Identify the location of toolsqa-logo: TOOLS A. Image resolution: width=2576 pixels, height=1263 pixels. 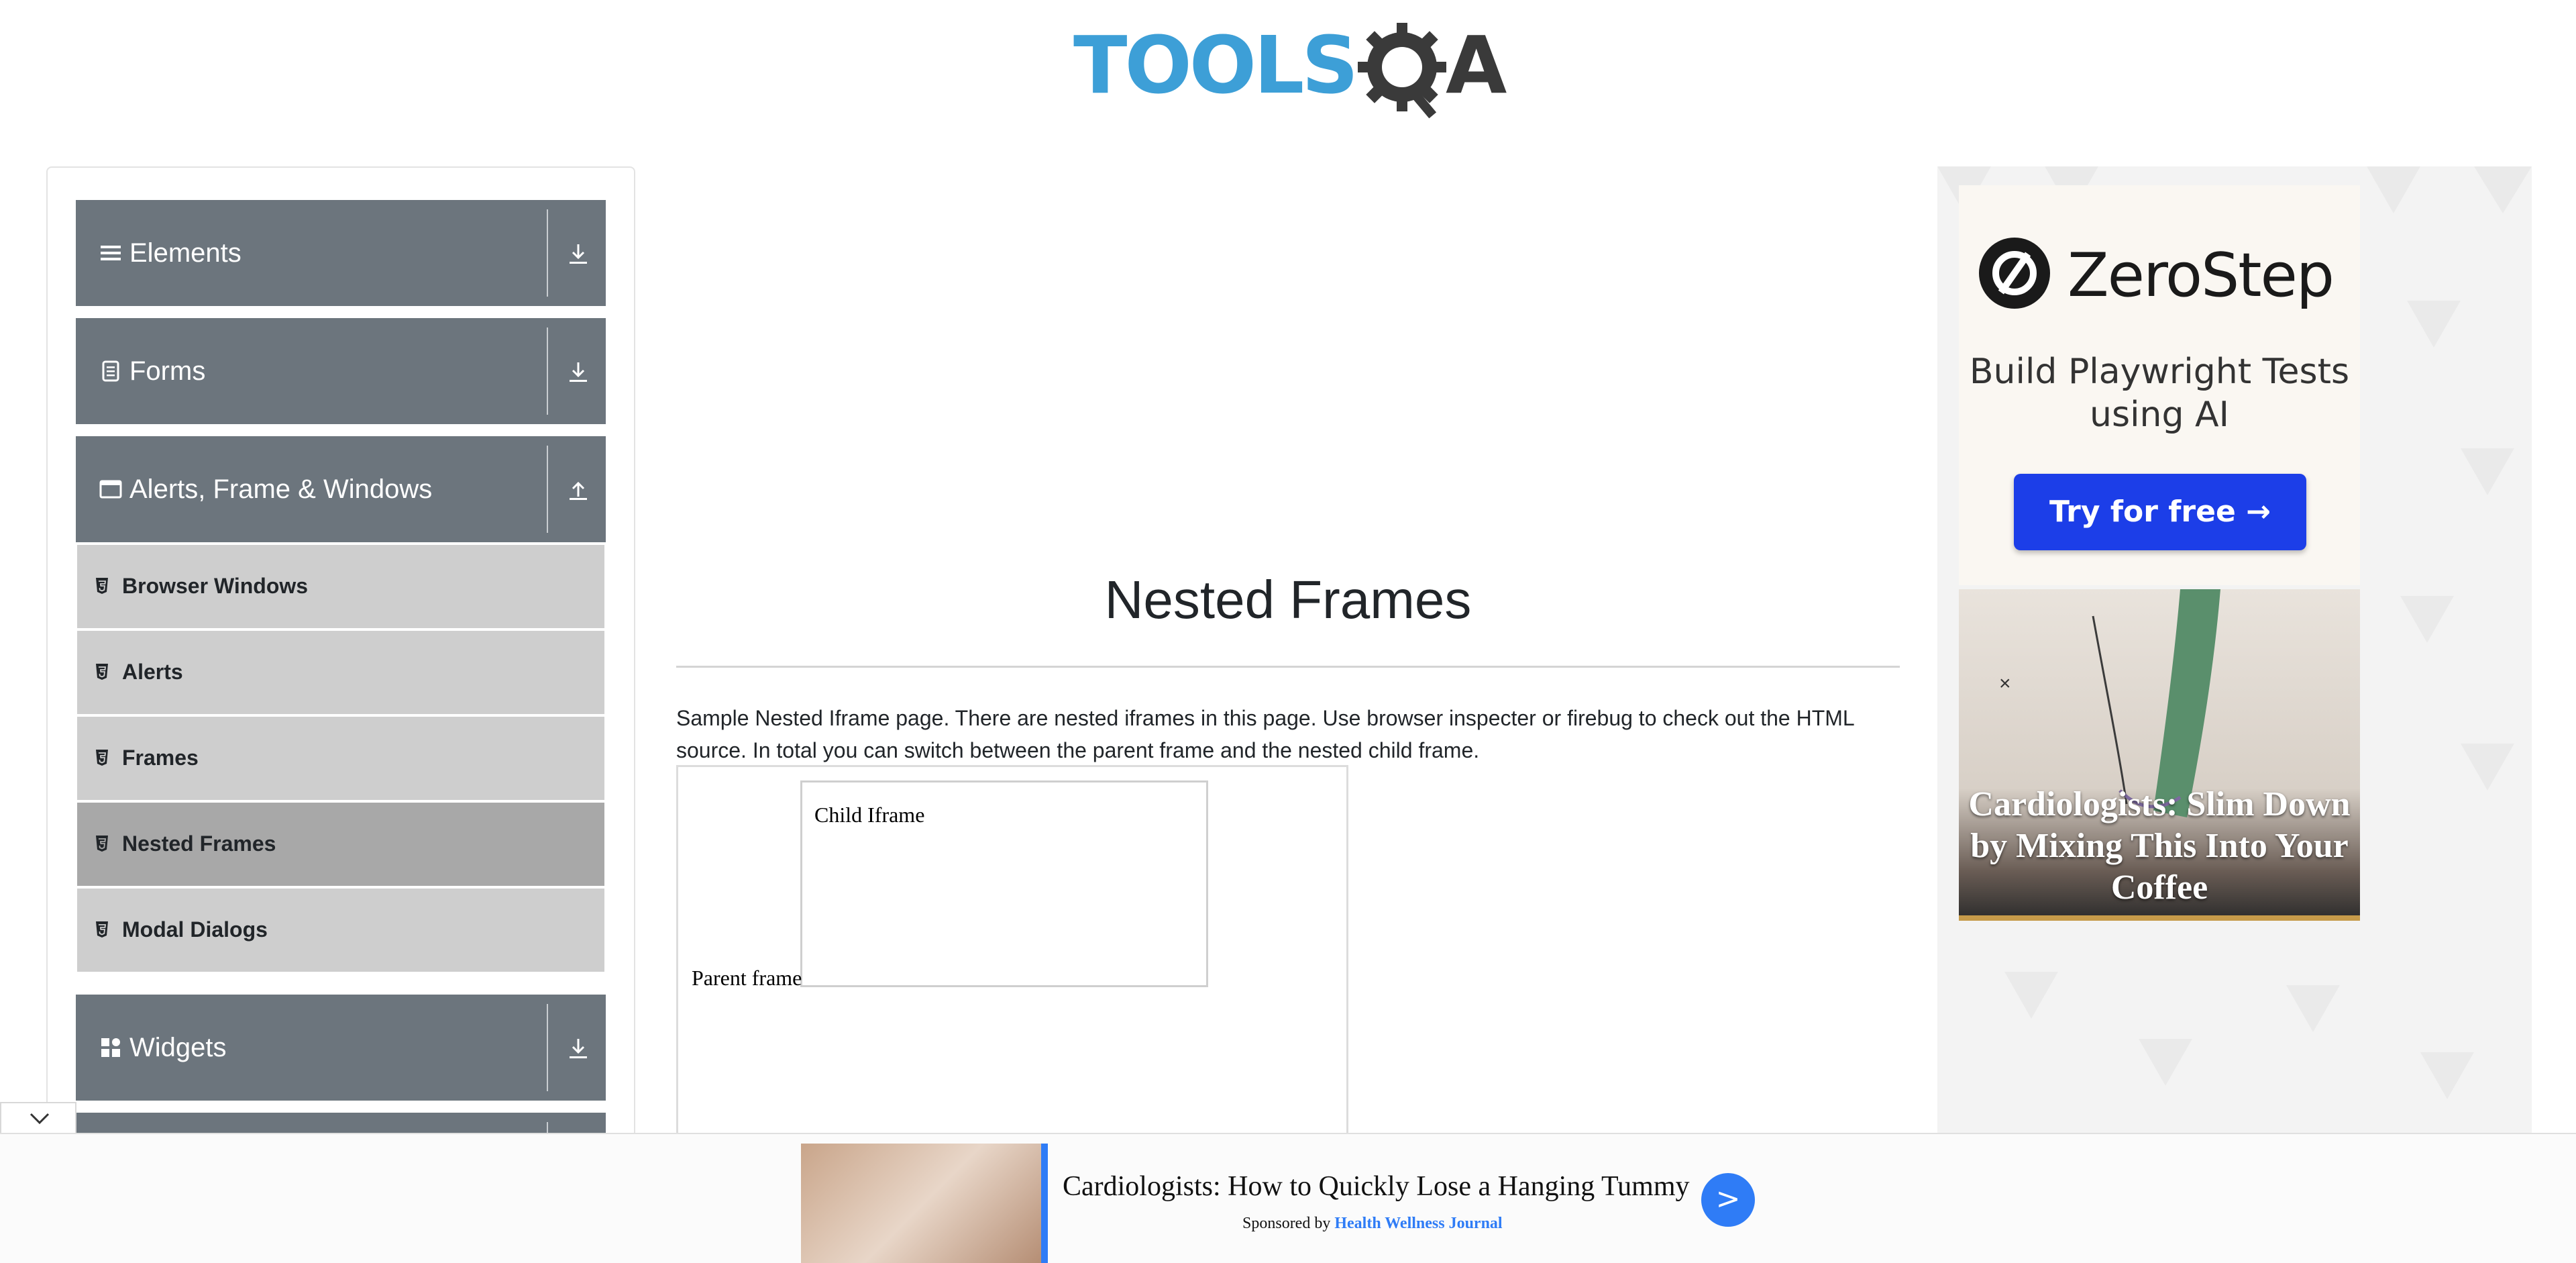
(1291, 70).